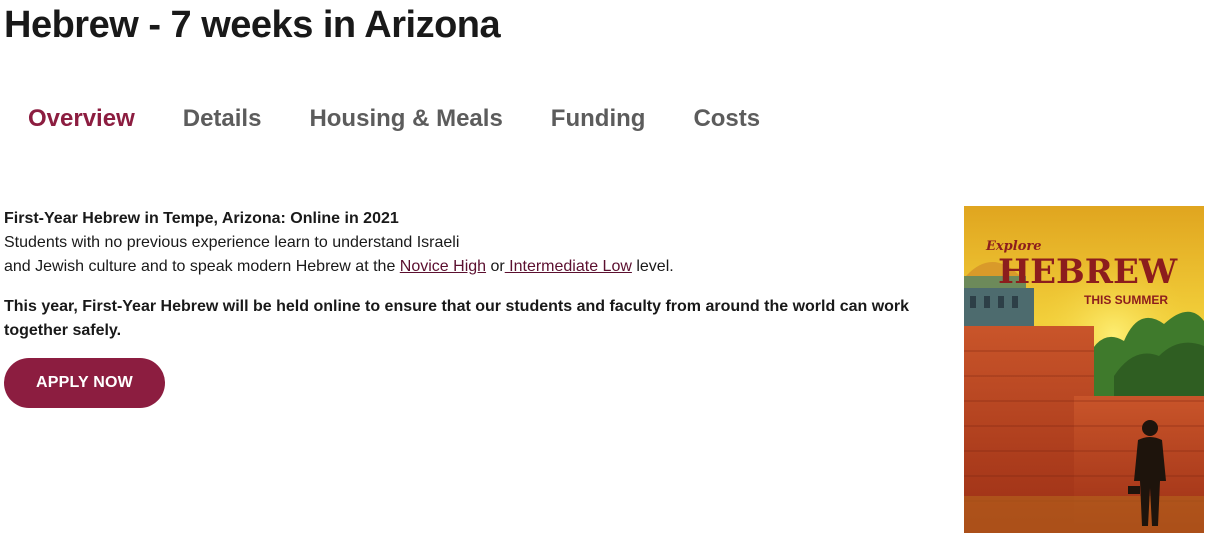 This screenshot has width=1212, height=545. I want to click on page-title: Hebrew - 7 weeks in Arizona, so click(252, 25).